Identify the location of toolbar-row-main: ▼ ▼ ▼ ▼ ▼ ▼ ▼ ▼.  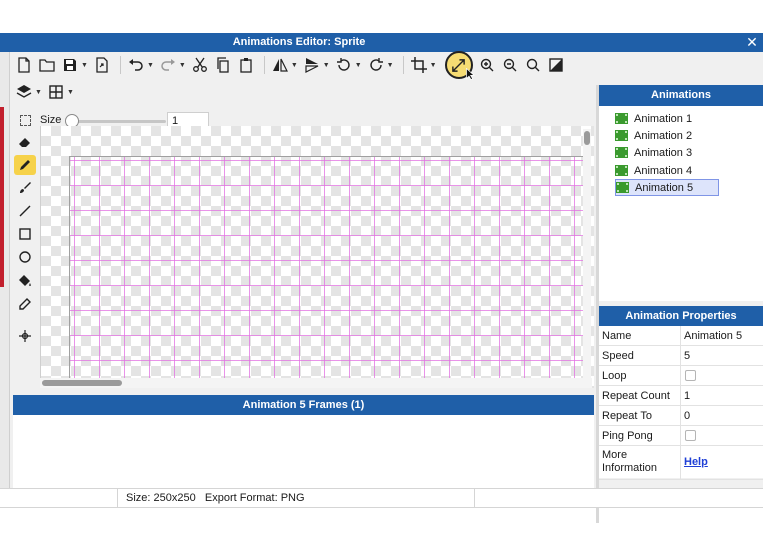
(291, 65).